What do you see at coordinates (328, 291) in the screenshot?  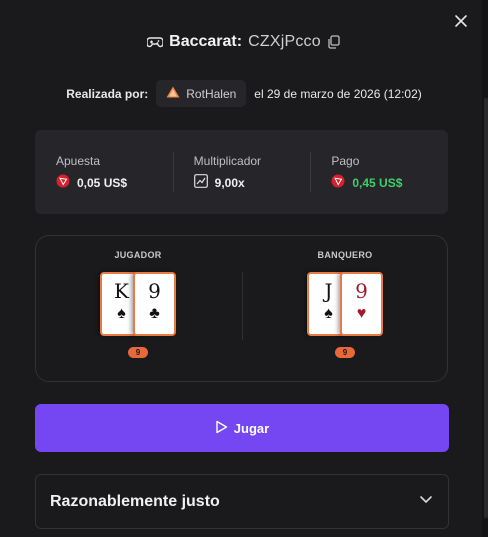 I see `card-rank: J` at bounding box center [328, 291].